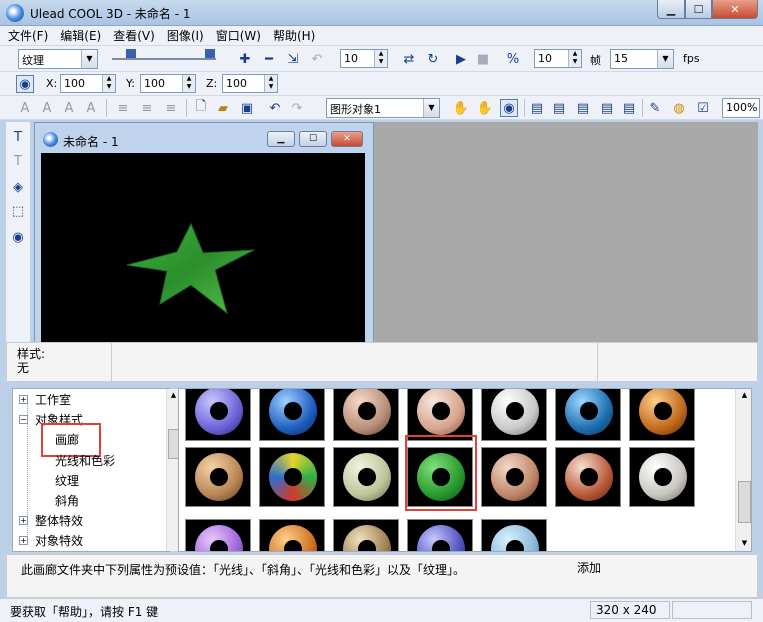 The width and height of the screenshot is (763, 622). I want to click on close-button: ✕, so click(735, 9).